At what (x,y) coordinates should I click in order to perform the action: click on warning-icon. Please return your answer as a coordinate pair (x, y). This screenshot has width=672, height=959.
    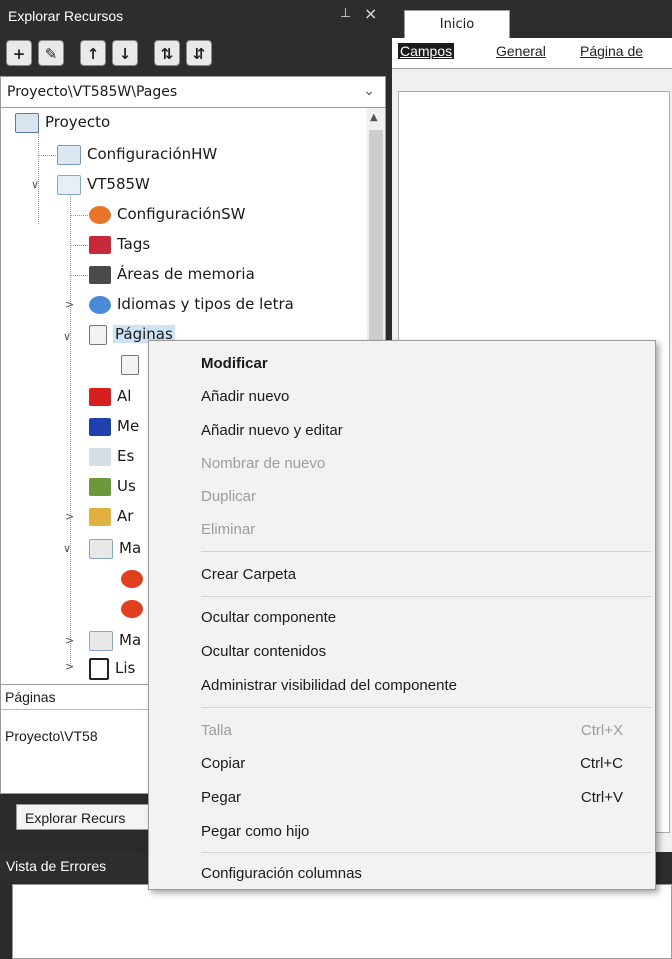
    Looking at the image, I should click on (100, 426).